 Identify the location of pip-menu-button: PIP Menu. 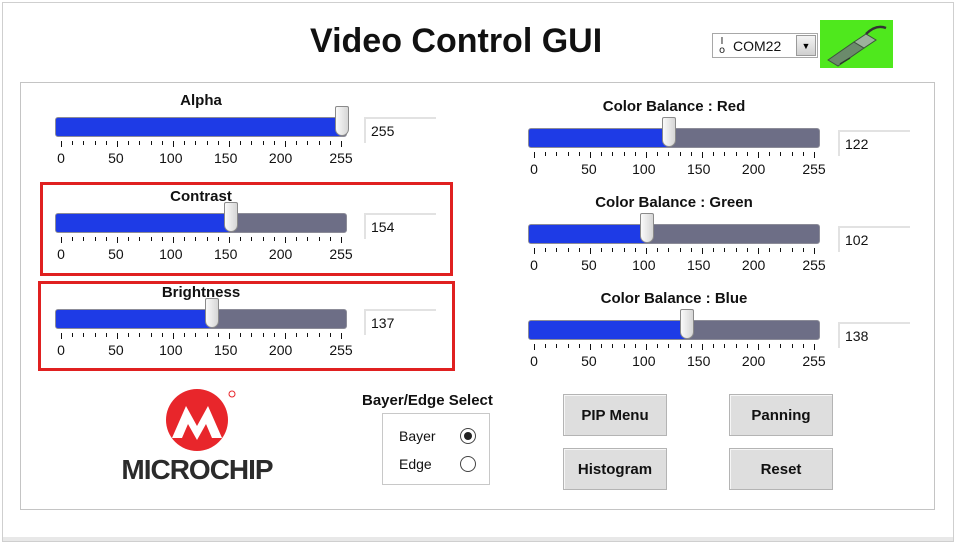
(615, 415).